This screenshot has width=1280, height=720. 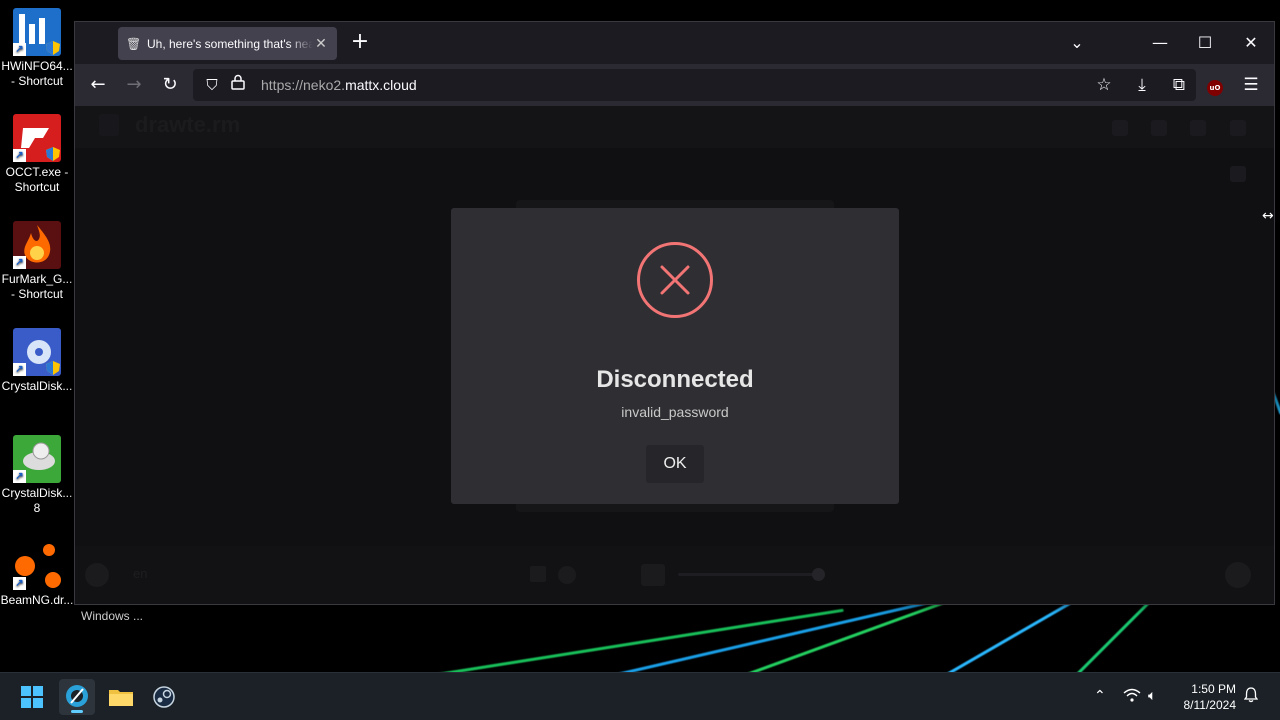 What do you see at coordinates (1213, 689) in the screenshot?
I see `clock-time: 1:50 PM` at bounding box center [1213, 689].